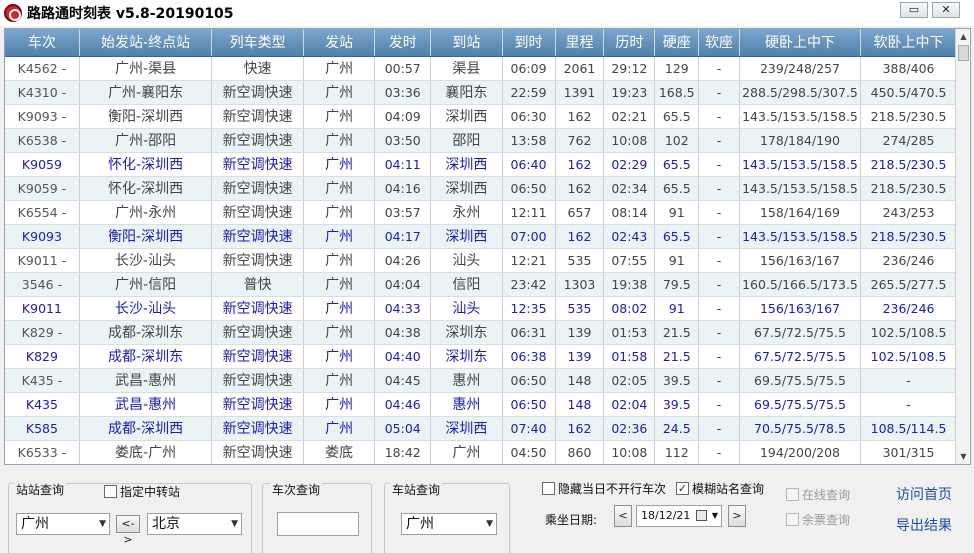 The image size is (974, 553). Describe the element at coordinates (800, 260) in the screenshot. I see `cell-hb: 156/163/167` at that location.